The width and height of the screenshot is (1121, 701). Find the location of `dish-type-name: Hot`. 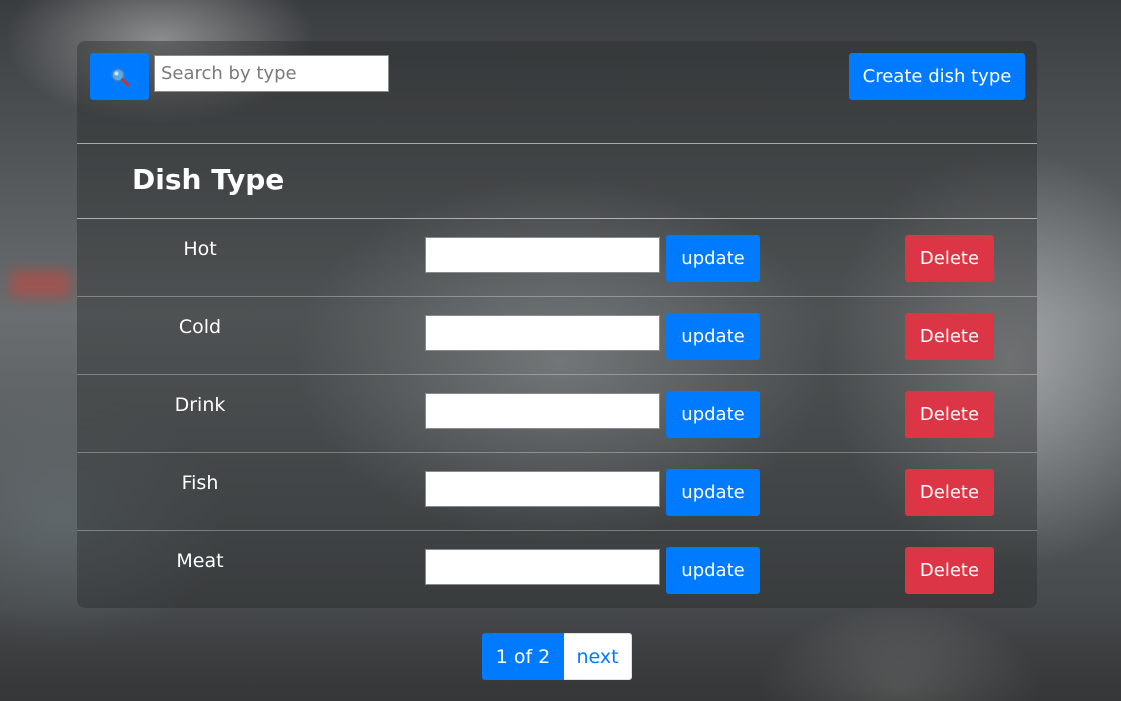

dish-type-name: Hot is located at coordinates (200, 249).